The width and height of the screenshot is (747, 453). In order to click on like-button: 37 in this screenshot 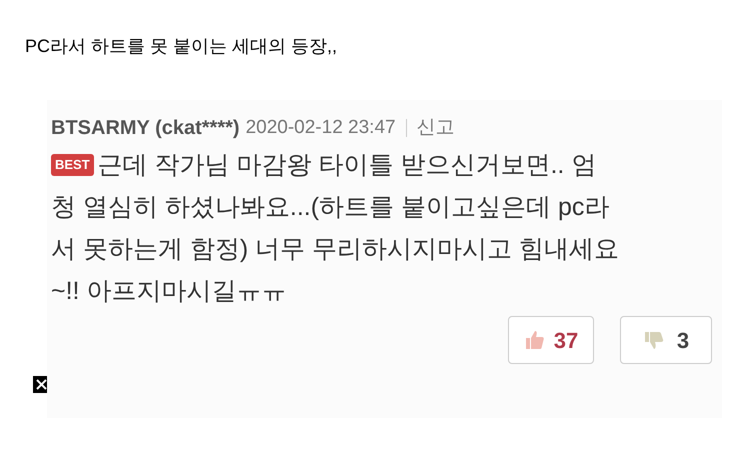, I will do `click(551, 340)`.